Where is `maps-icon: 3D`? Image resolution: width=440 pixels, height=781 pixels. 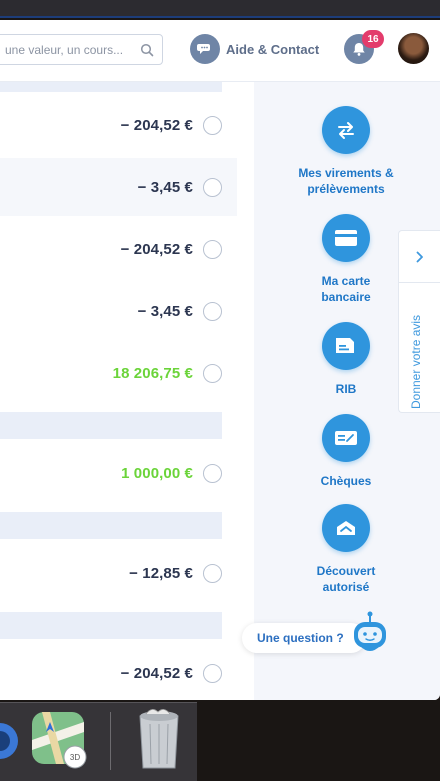 maps-icon: 3D is located at coordinates (61, 740).